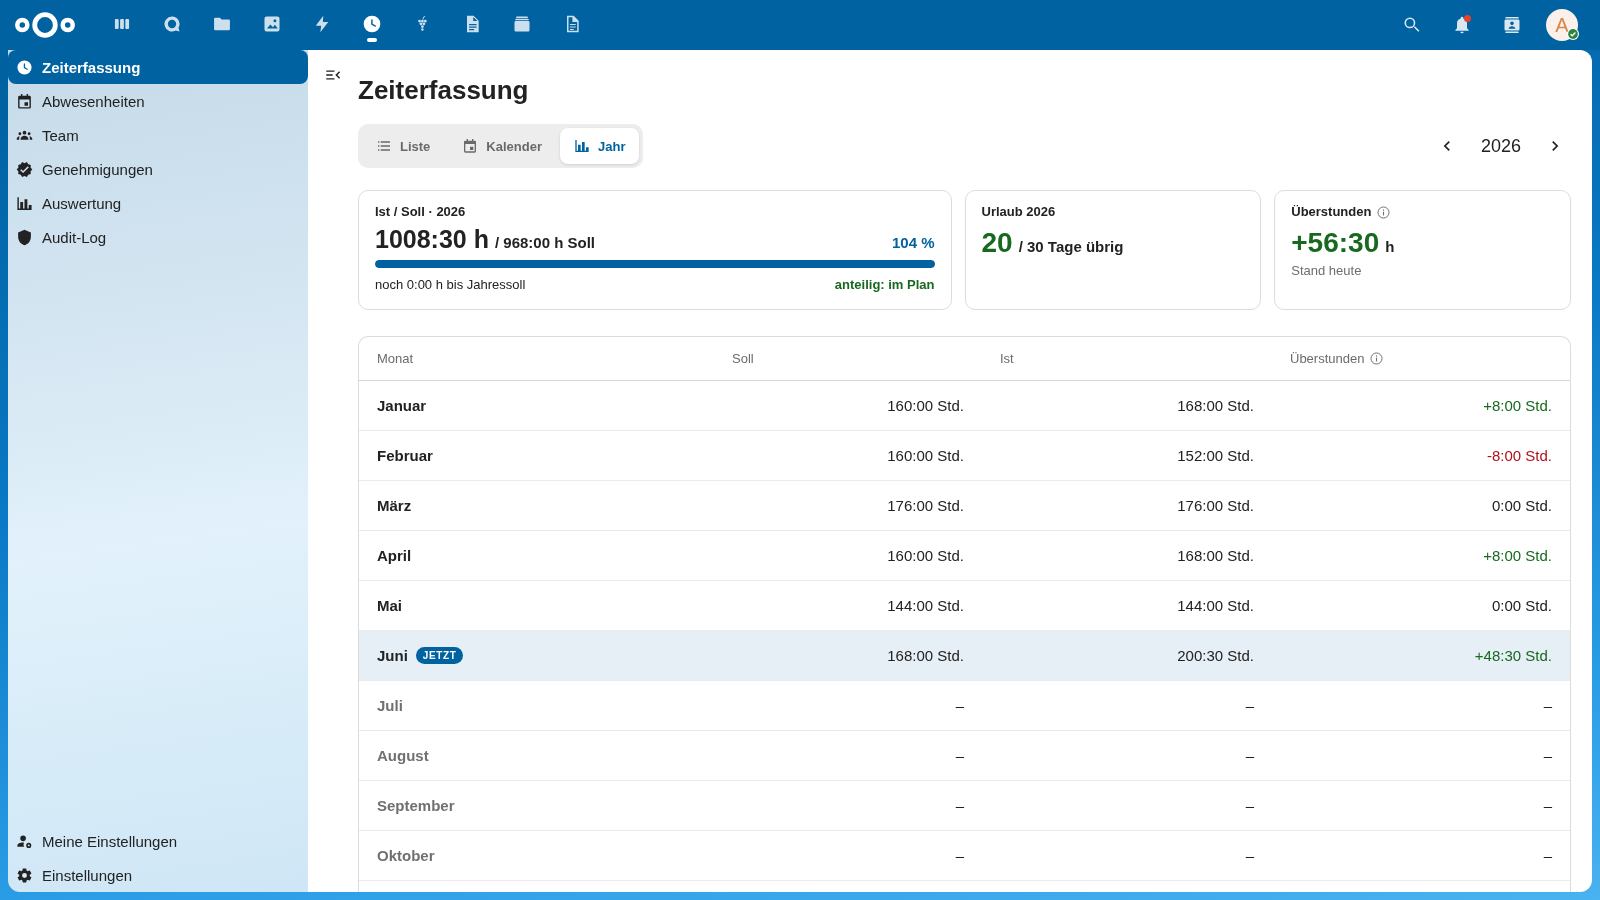 The image size is (1600, 900). Describe the element at coordinates (1513, 655) in the screenshot. I see `overtime-hours: +48:30 Std.` at that location.